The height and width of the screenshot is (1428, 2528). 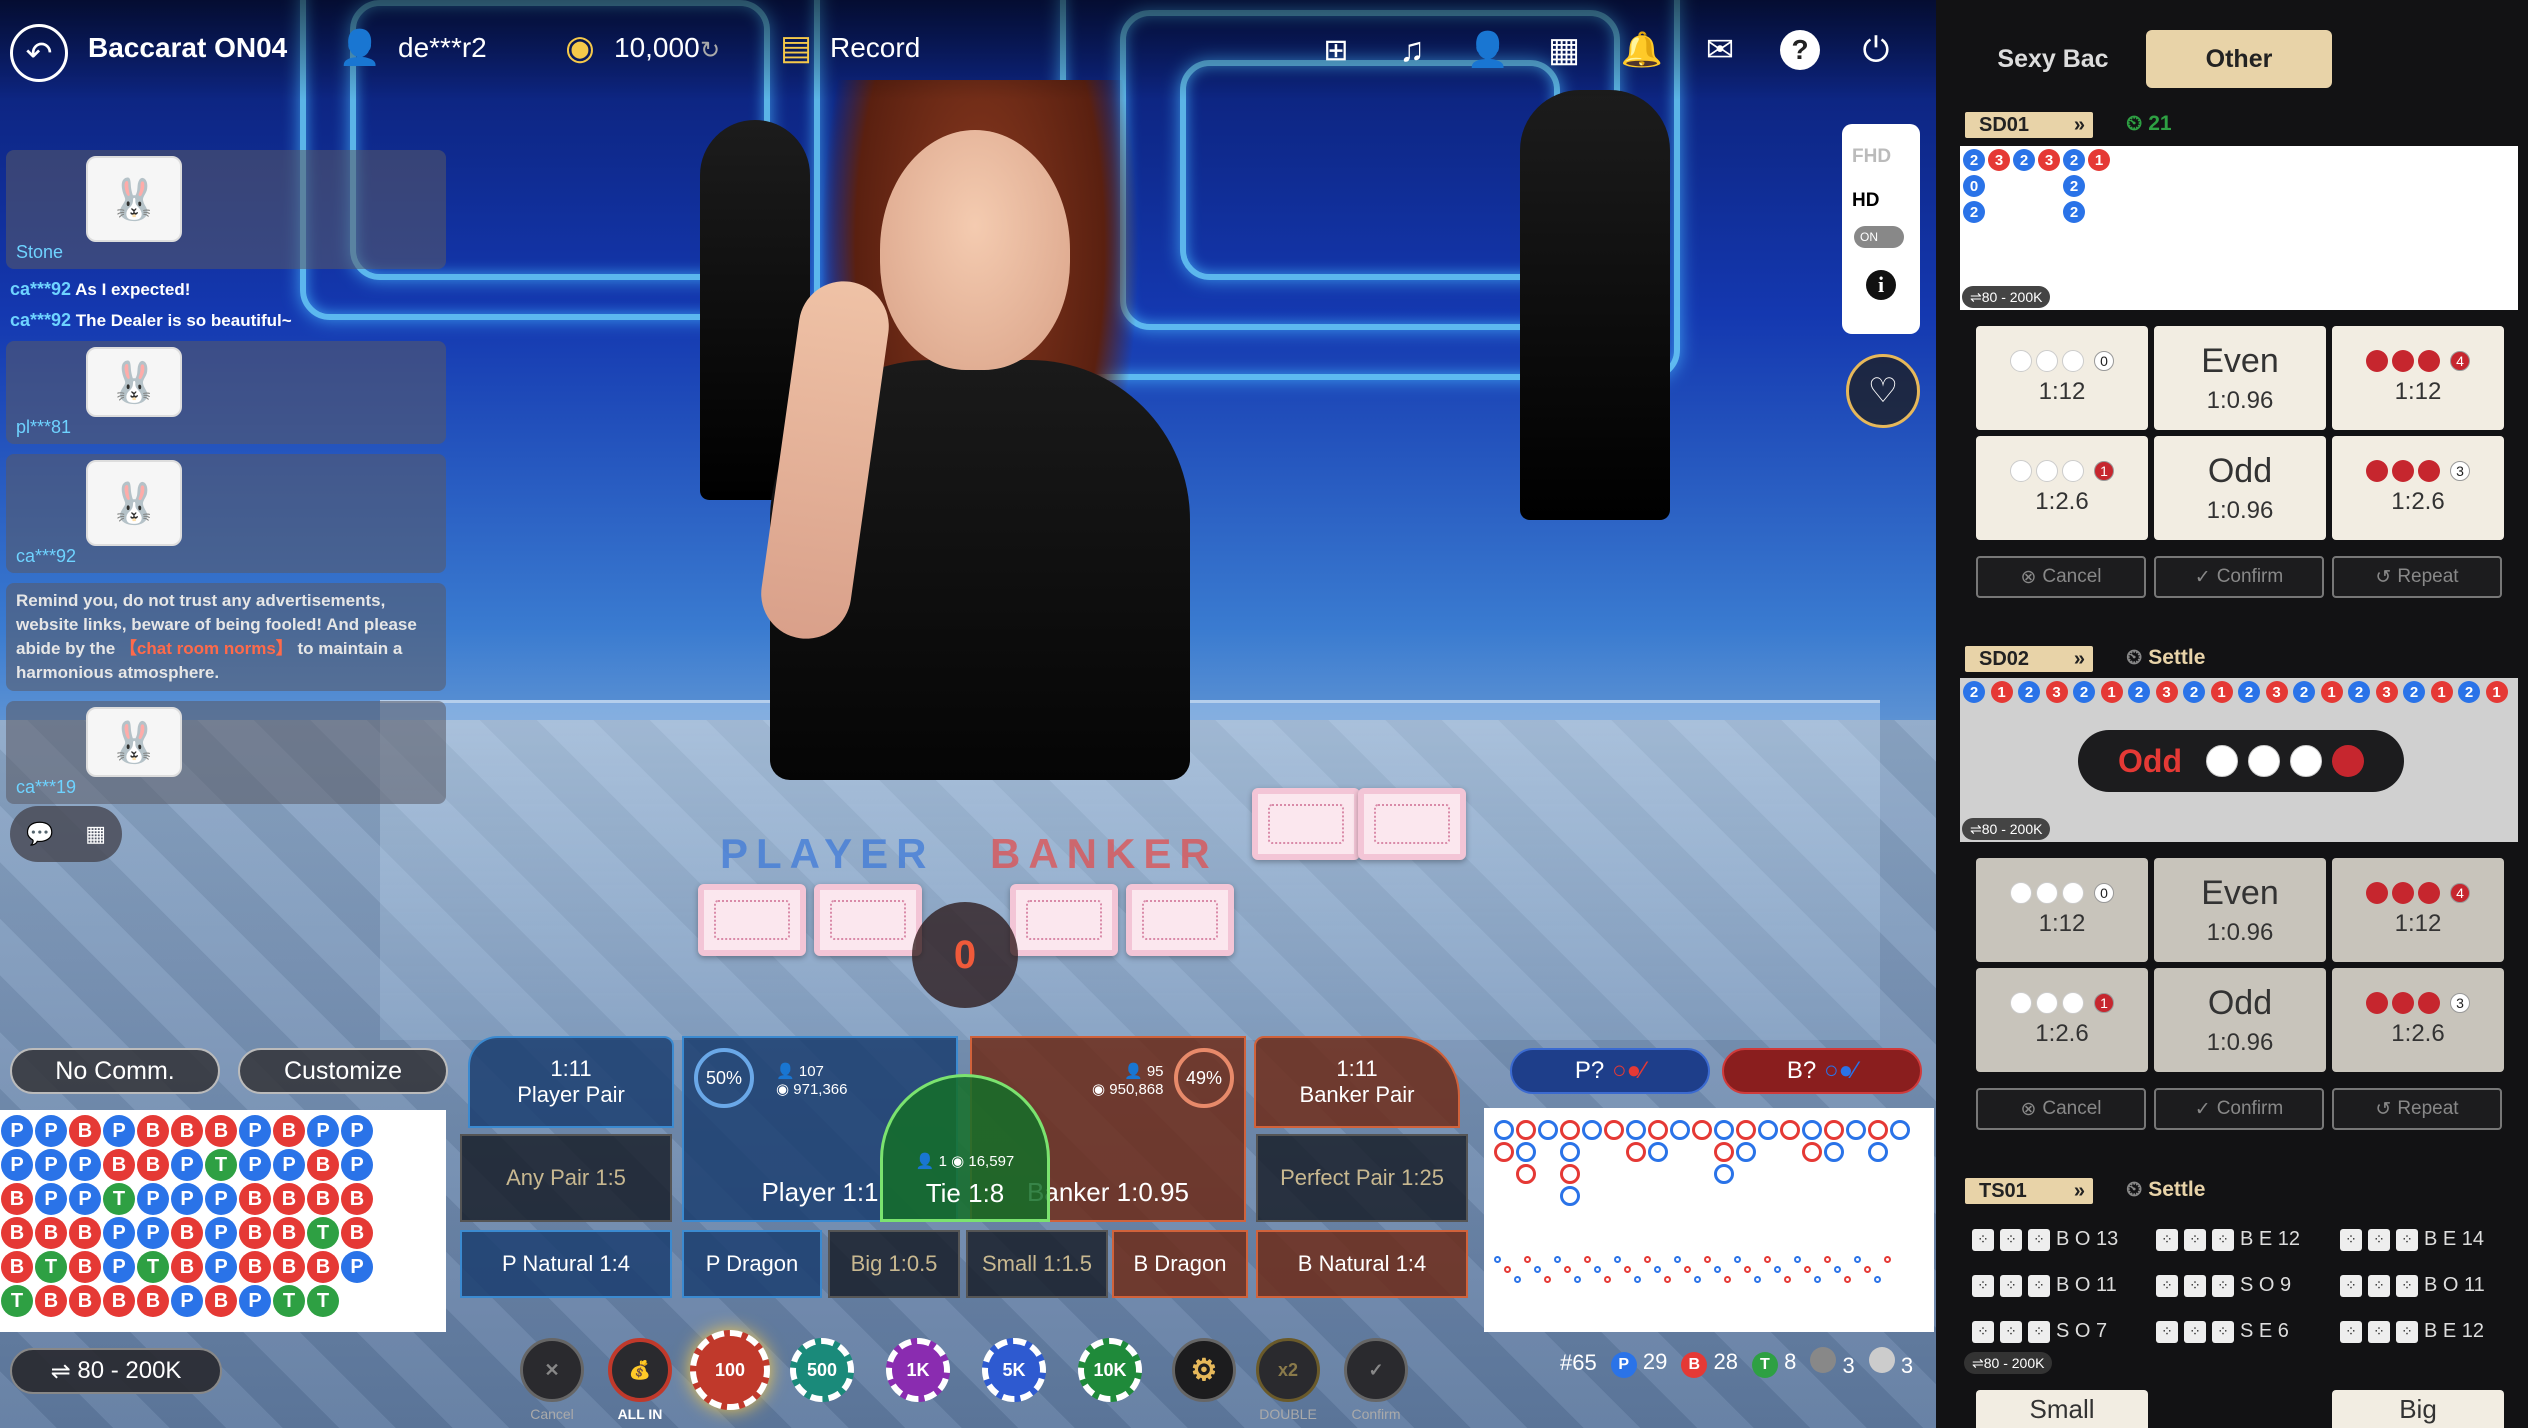 What do you see at coordinates (1376, 1370) in the screenshot?
I see `confirm-chip-button: ✓` at bounding box center [1376, 1370].